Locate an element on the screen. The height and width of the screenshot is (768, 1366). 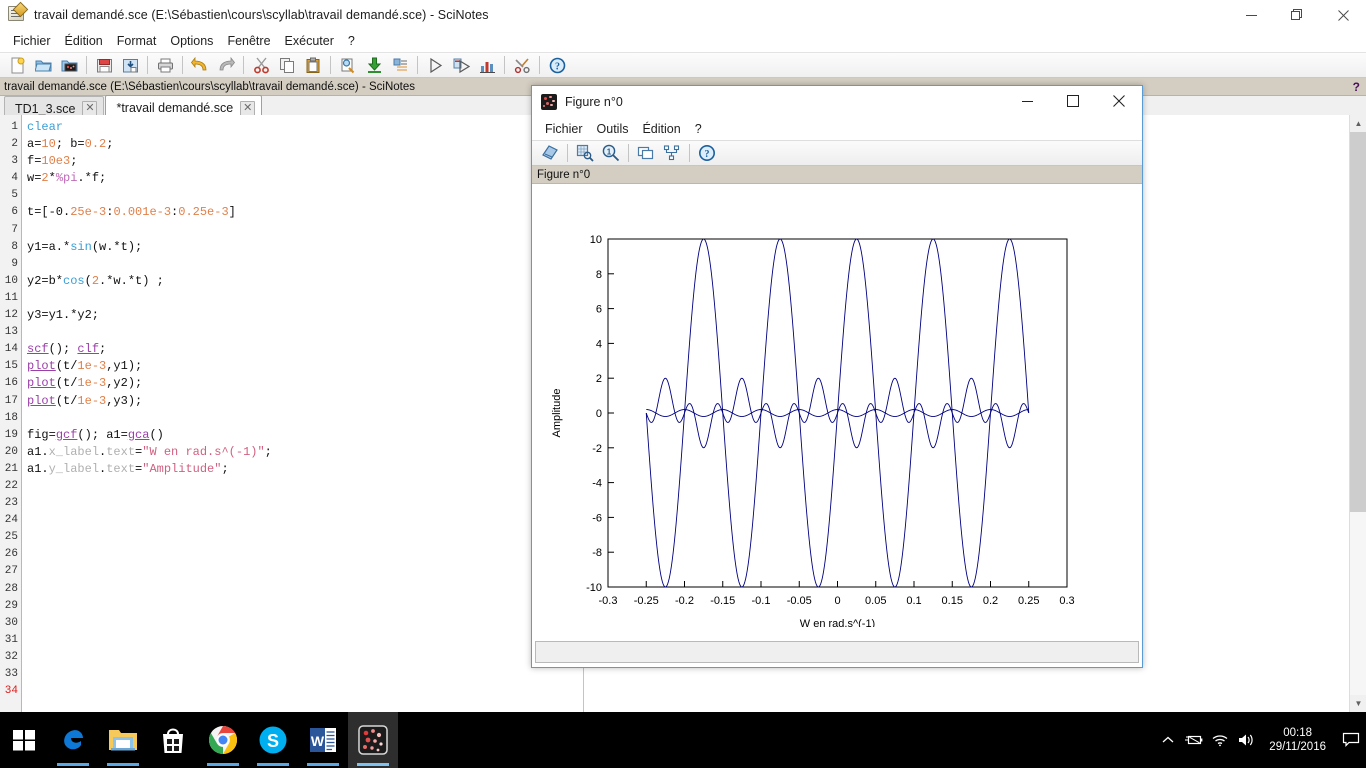
taskbar-app-store is located at coordinates (173, 740).